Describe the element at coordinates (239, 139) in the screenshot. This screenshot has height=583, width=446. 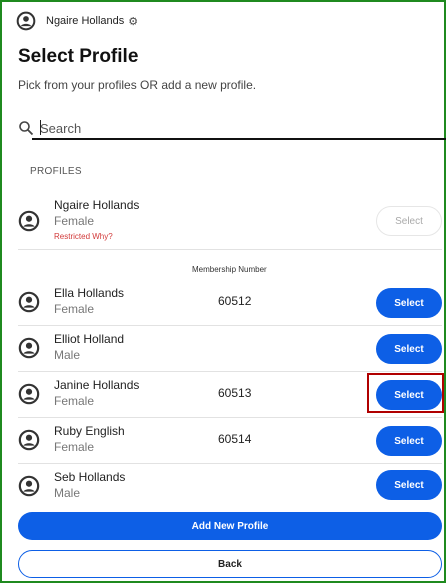
I see `search-underline` at that location.